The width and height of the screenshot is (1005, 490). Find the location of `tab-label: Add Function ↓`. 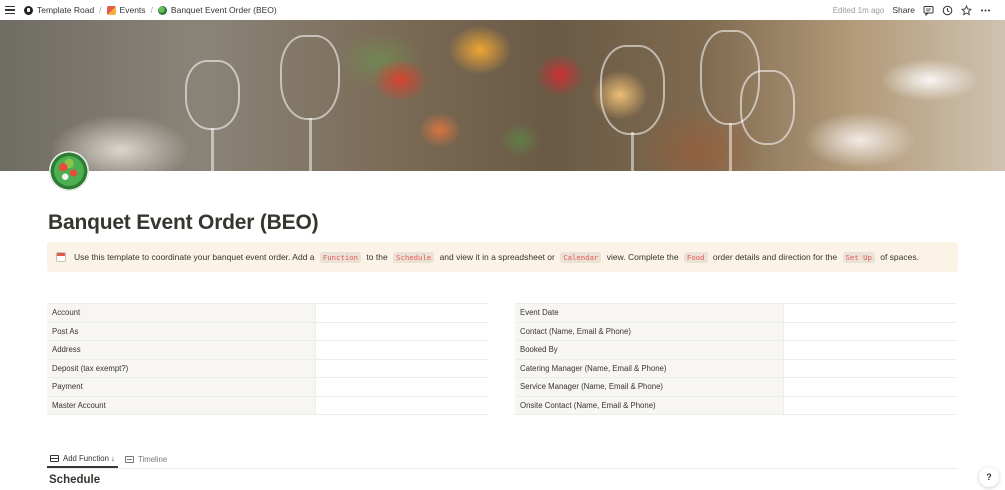

tab-label: Add Function ↓ is located at coordinates (89, 458).